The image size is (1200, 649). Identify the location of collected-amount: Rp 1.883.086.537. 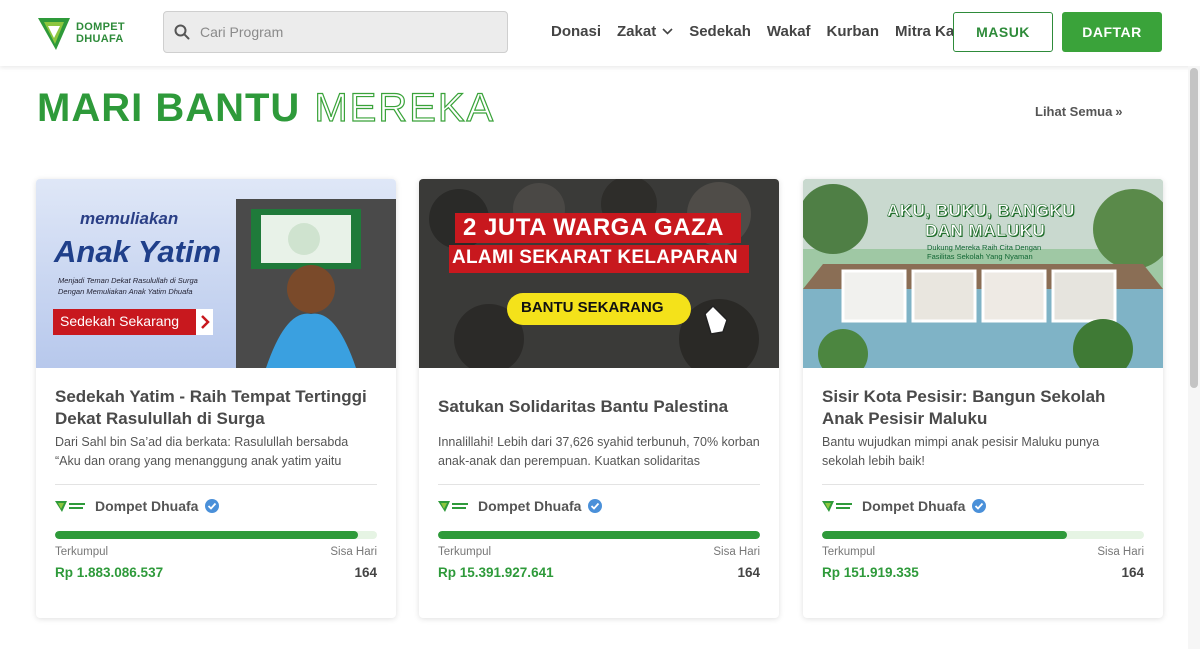
(109, 572).